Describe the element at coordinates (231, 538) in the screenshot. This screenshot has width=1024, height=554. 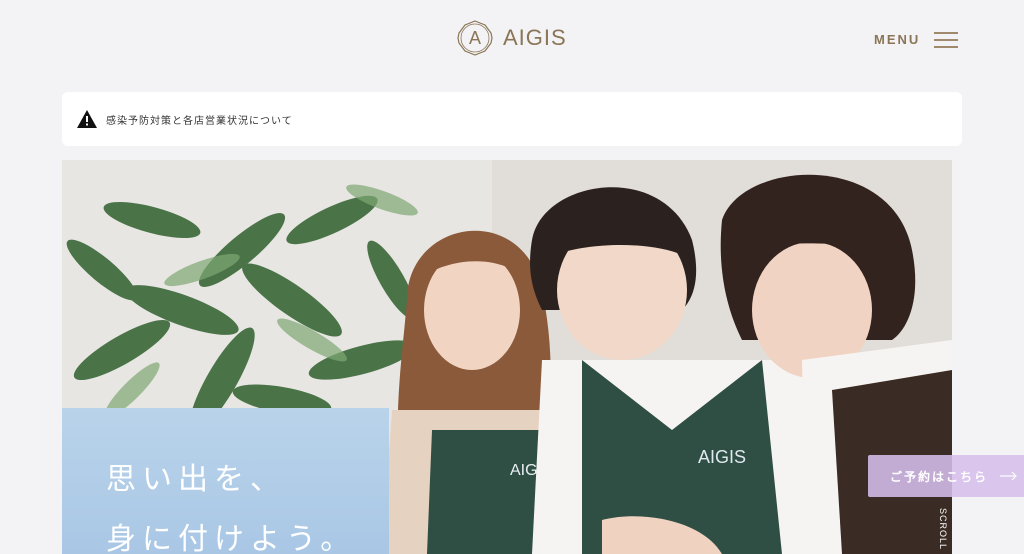
I see `hero-copy-line-2: 身に付けよう。` at that location.